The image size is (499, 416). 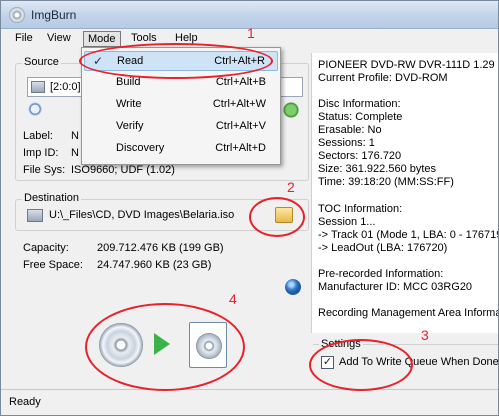 What do you see at coordinates (38, 87) in the screenshot?
I see `drive-icon` at bounding box center [38, 87].